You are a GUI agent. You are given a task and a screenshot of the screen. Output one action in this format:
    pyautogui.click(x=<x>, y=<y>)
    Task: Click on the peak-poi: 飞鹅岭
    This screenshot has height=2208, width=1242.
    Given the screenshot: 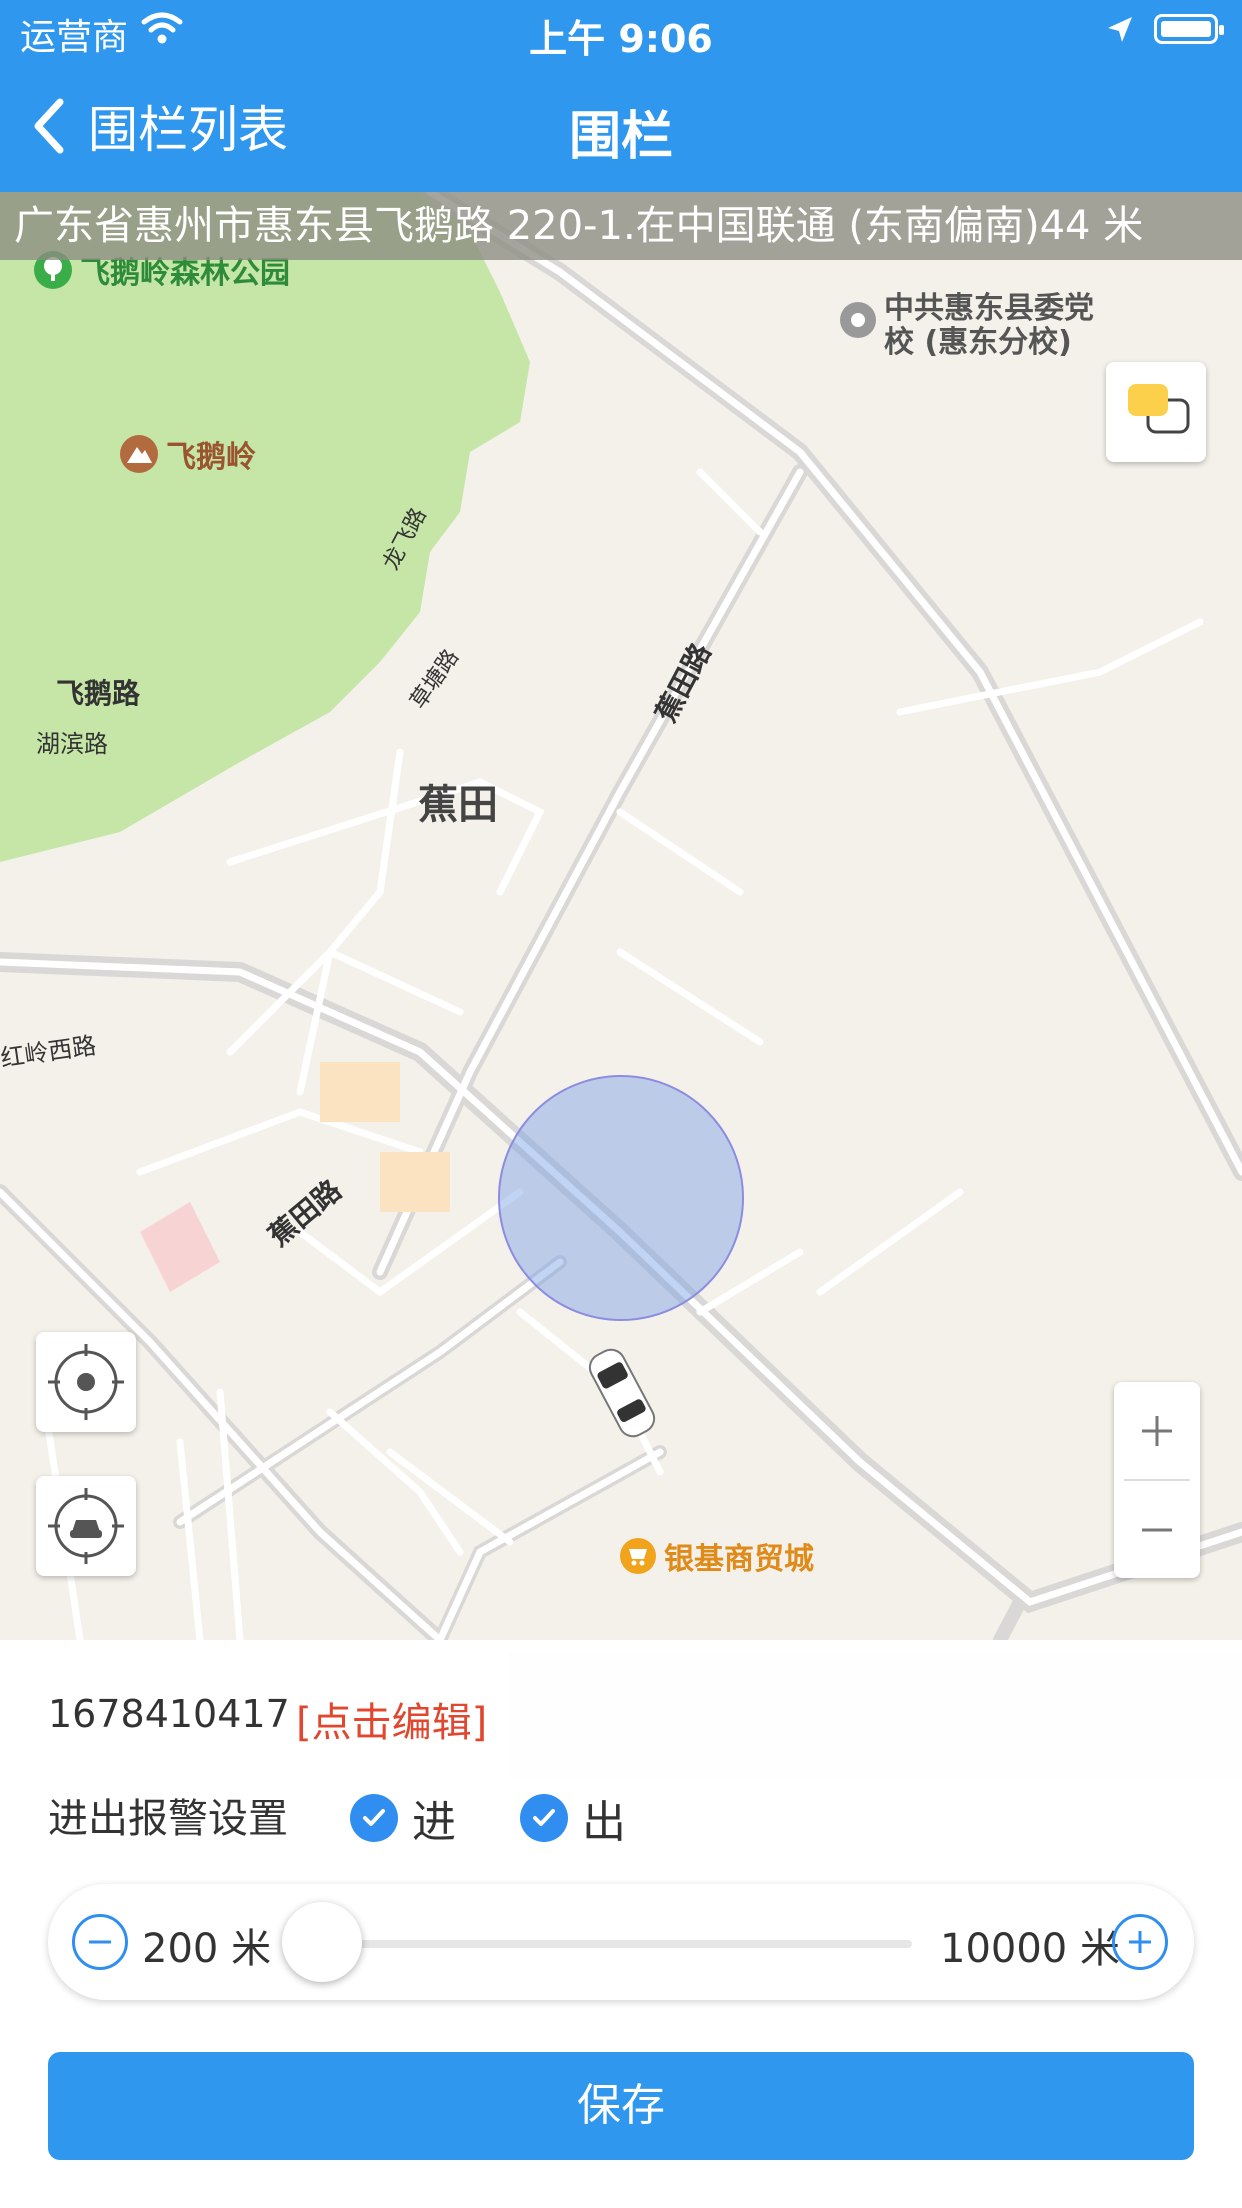 What is the action you would take?
    pyautogui.click(x=188, y=454)
    